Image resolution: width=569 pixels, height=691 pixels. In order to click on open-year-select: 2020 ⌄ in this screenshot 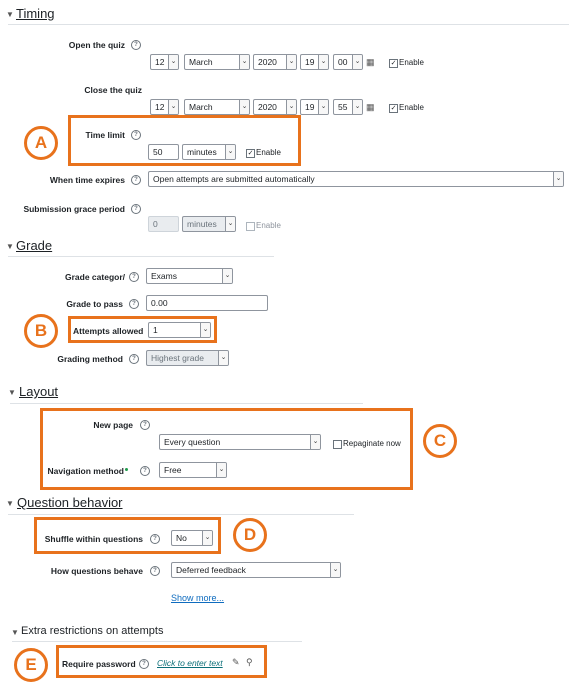, I will do `click(275, 62)`.